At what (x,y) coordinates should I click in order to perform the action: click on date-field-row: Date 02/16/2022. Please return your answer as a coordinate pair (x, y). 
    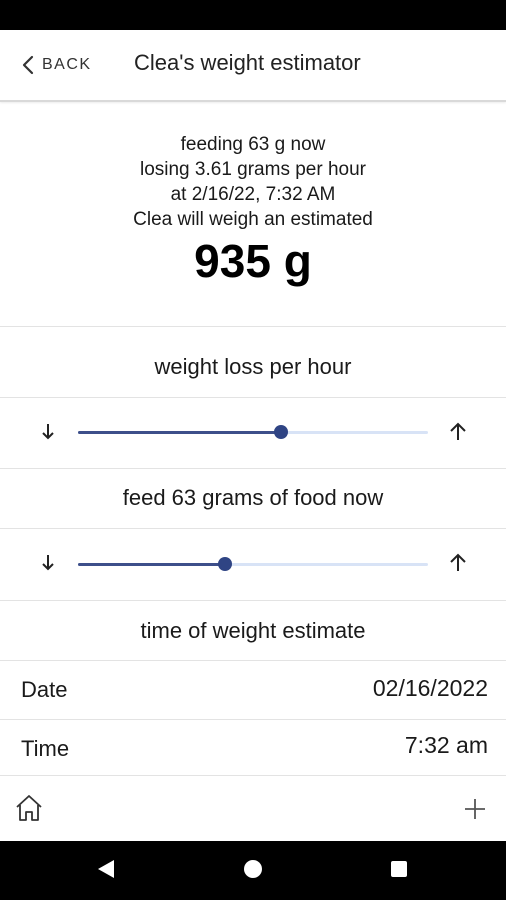
    Looking at the image, I should click on (253, 690).